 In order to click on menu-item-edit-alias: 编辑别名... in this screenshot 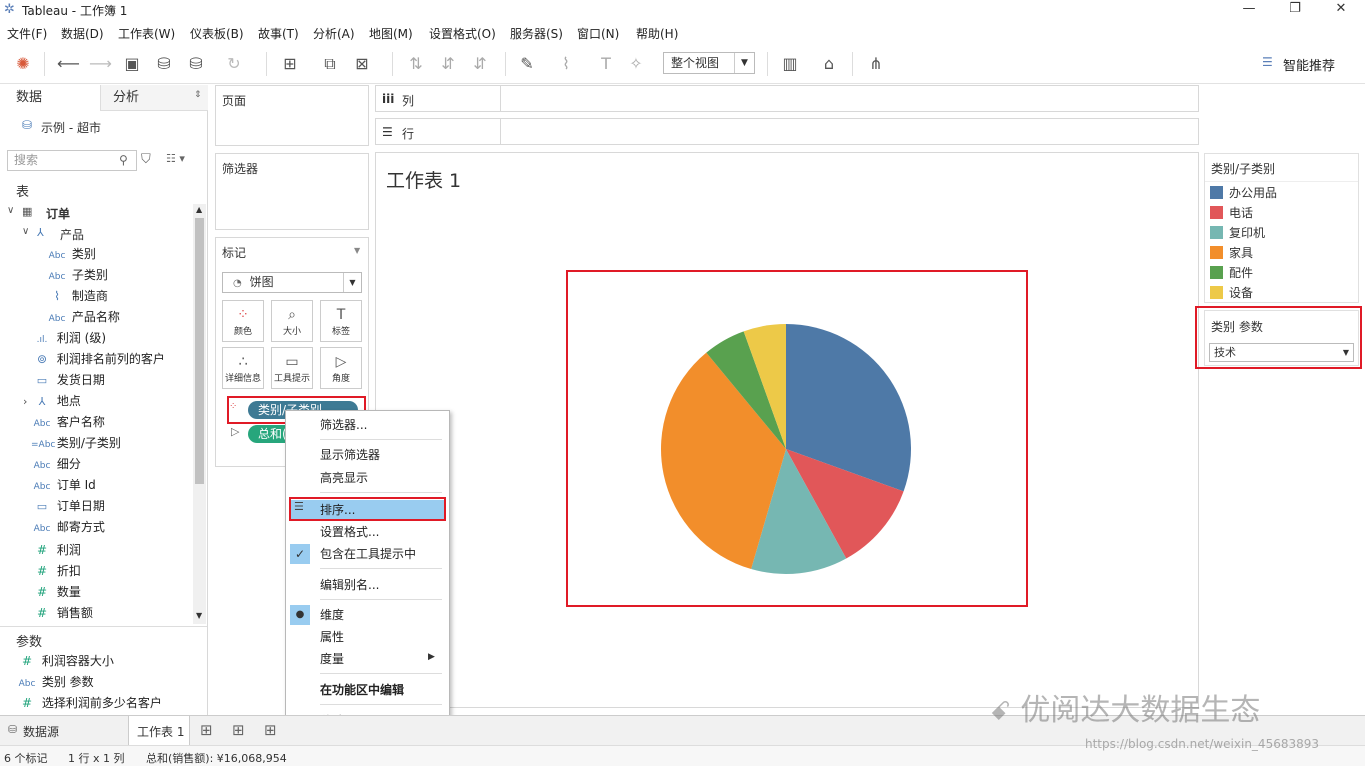, I will do `click(367, 585)`.